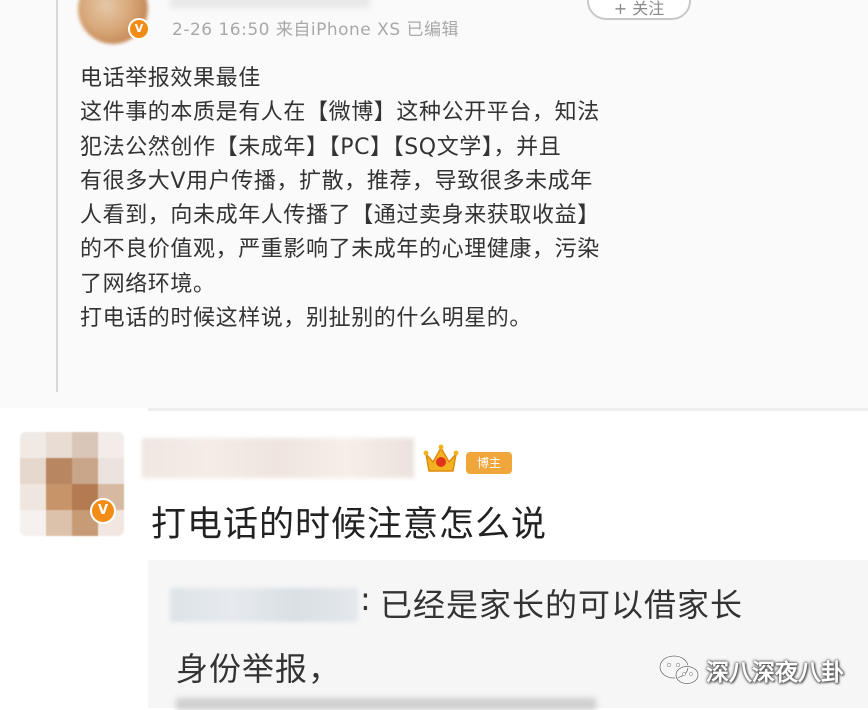  I want to click on post-line: 打电话的时候这样说，别扯别的什么明星的。, so click(306, 319).